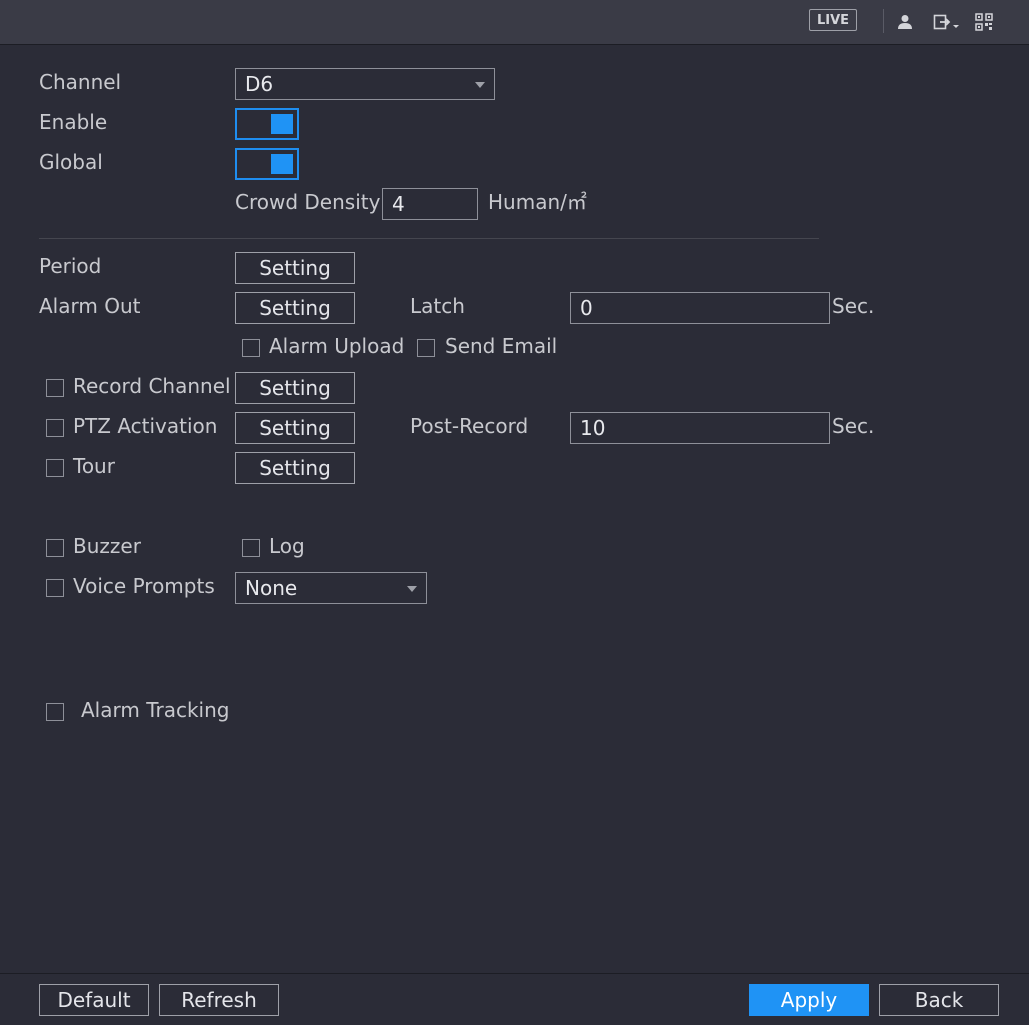  Describe the element at coordinates (833, 20) in the screenshot. I see `live-button: LIVE` at that location.